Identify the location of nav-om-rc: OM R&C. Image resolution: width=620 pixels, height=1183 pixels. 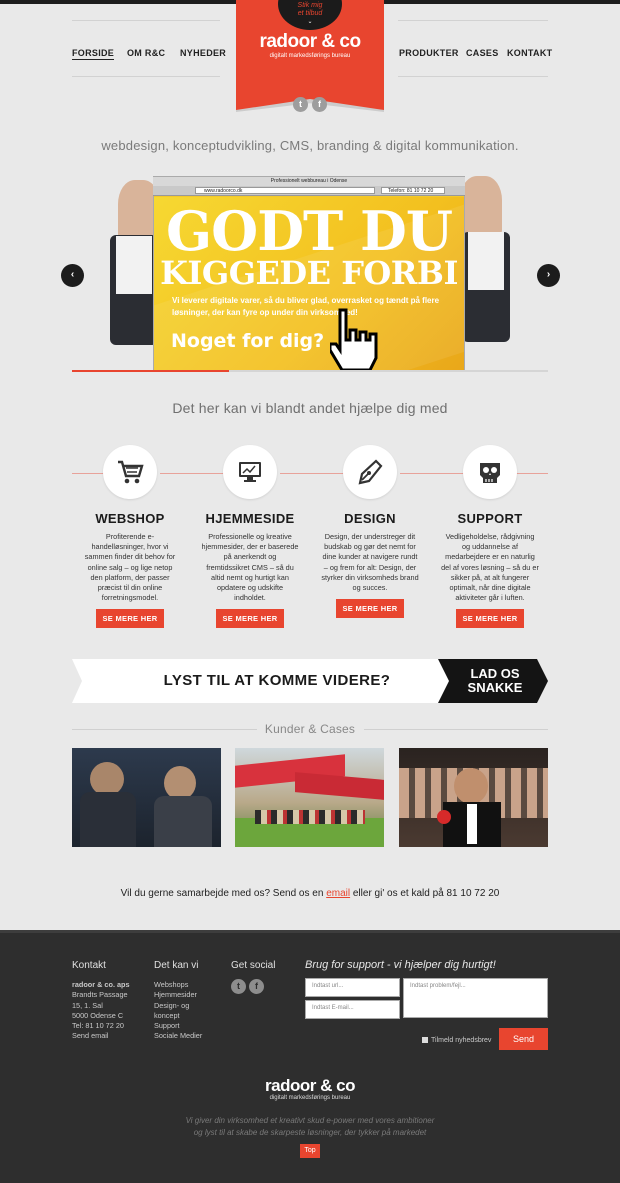
(146, 53).